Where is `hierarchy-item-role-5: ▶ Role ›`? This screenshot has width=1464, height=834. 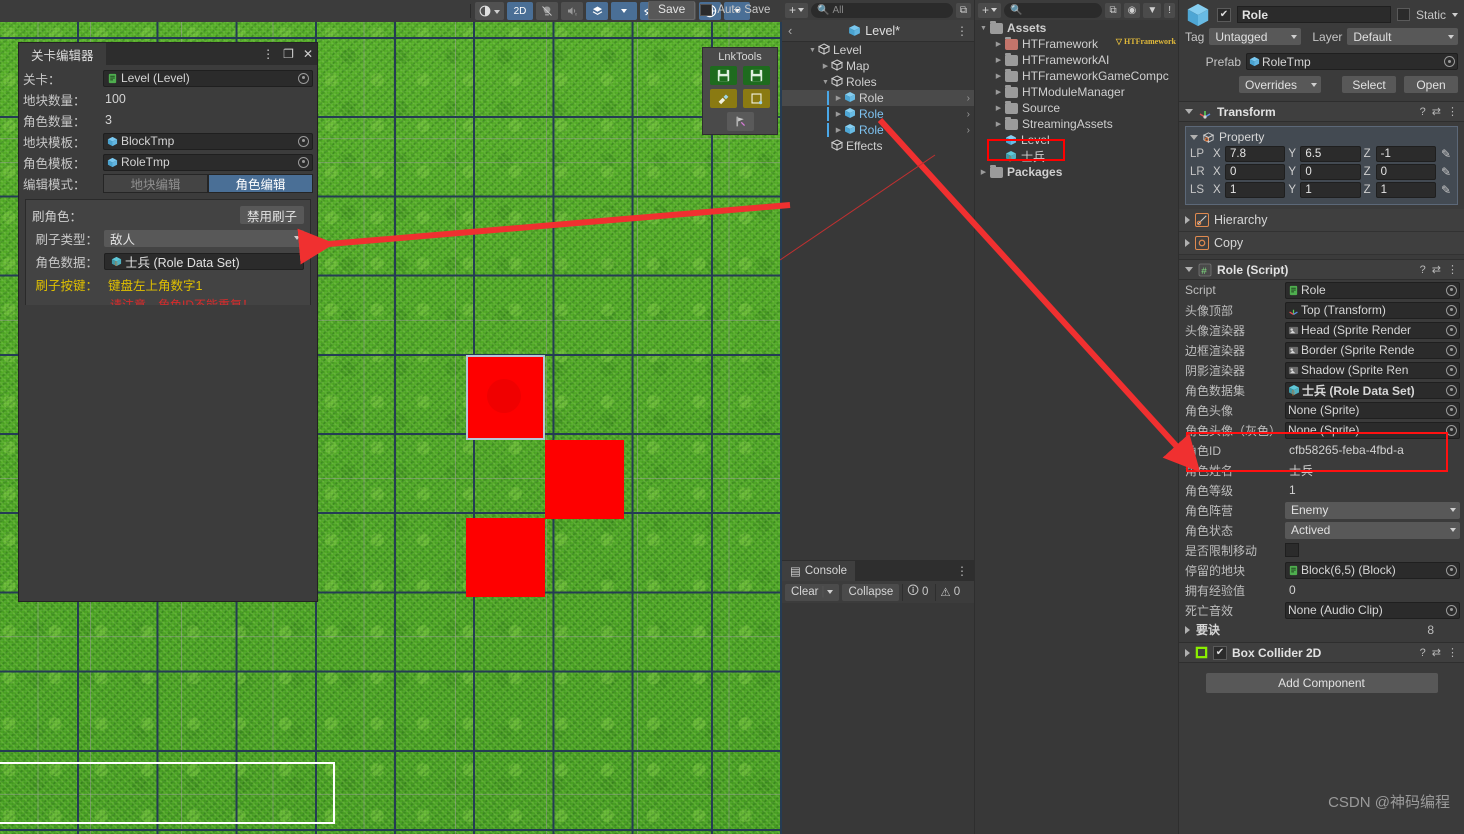
hierarchy-item-role-5: ▶ Role › is located at coordinates (878, 130).